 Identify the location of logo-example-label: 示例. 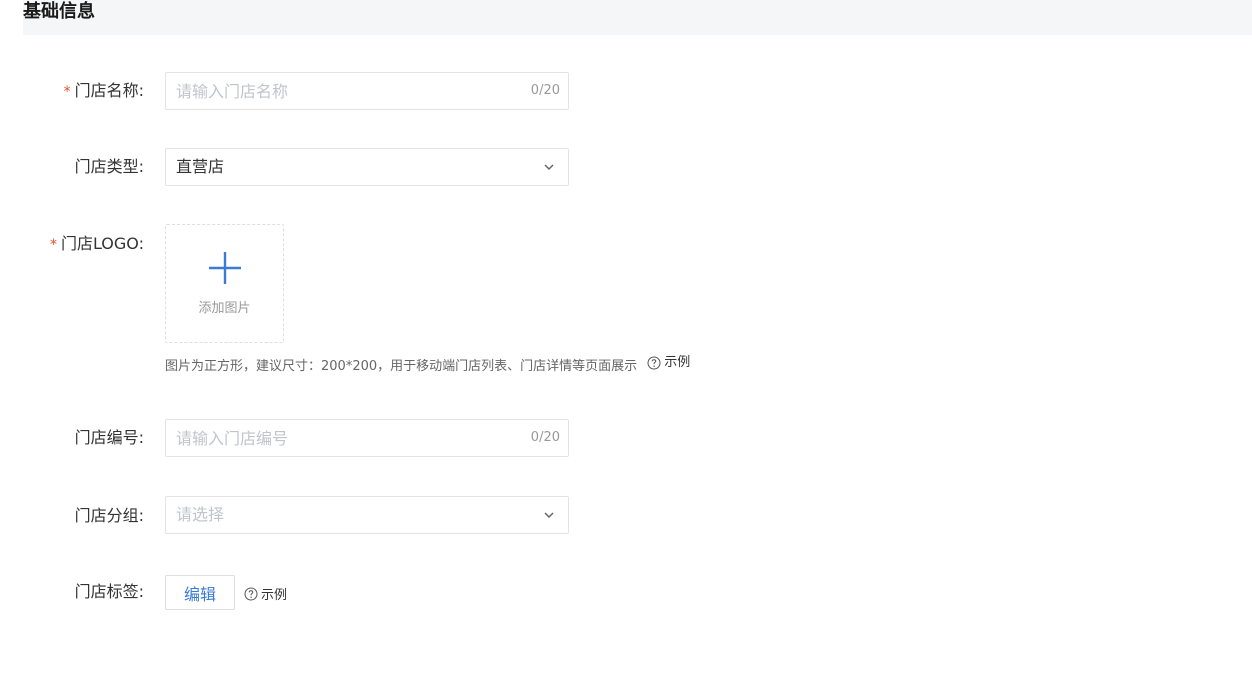
(677, 362).